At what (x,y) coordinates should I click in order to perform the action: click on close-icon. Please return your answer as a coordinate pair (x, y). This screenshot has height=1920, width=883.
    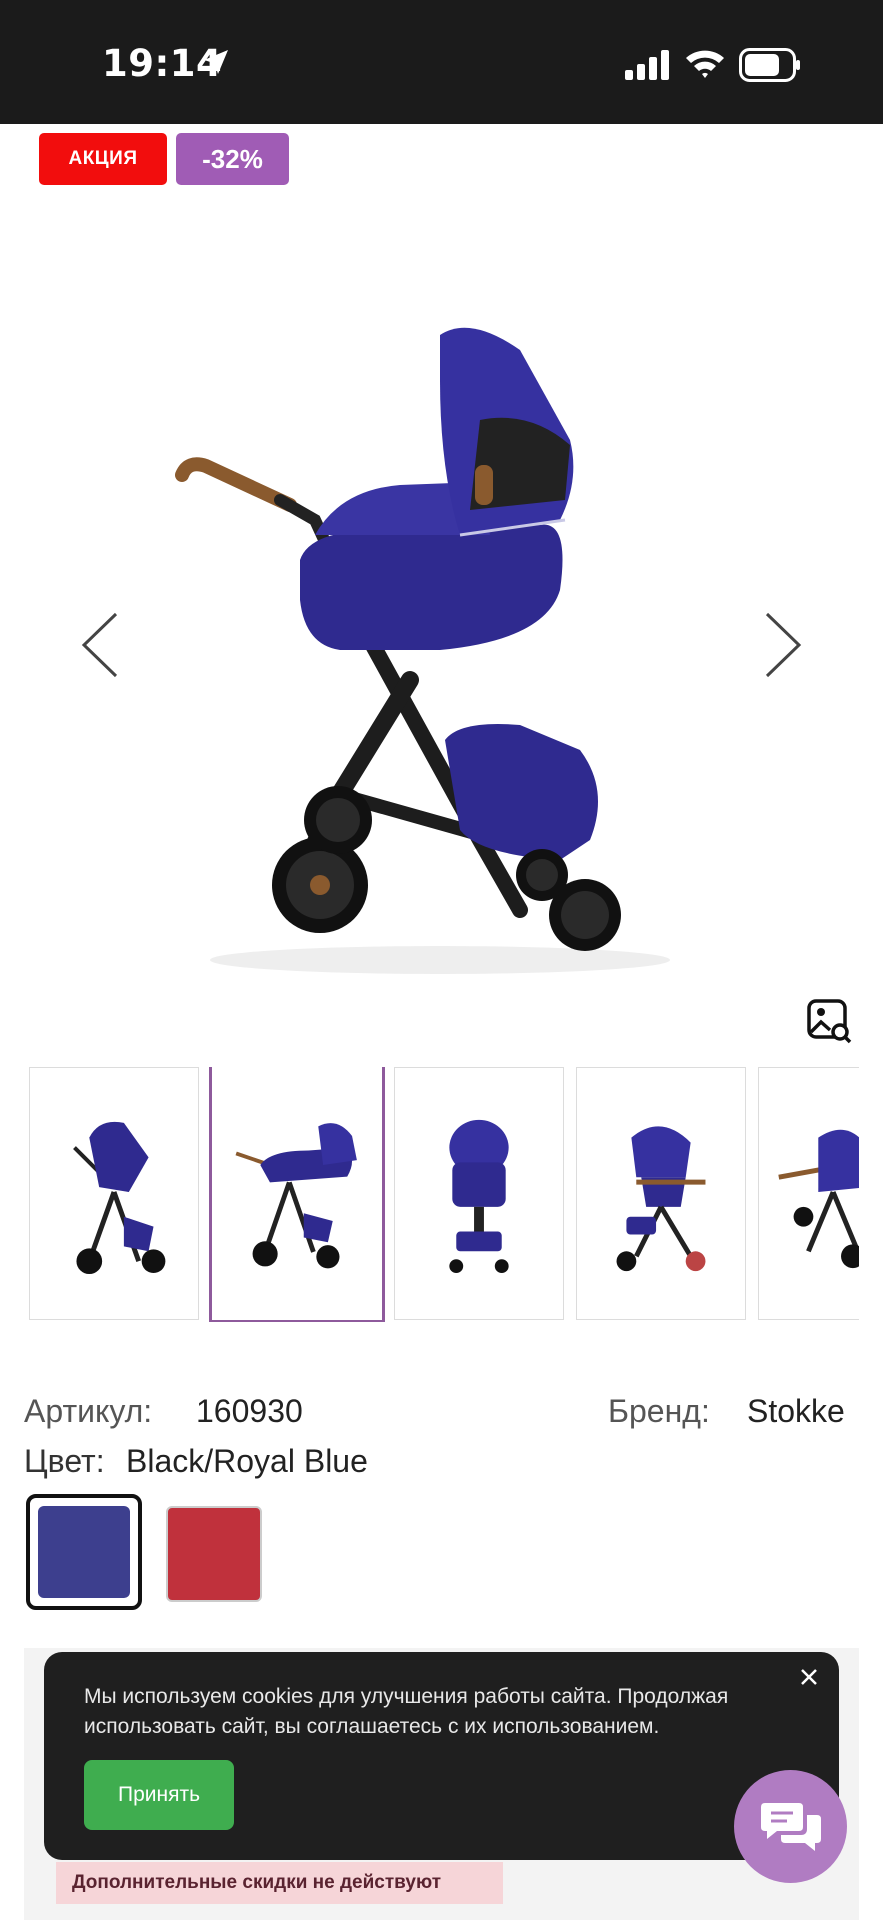
    Looking at the image, I should click on (809, 1677).